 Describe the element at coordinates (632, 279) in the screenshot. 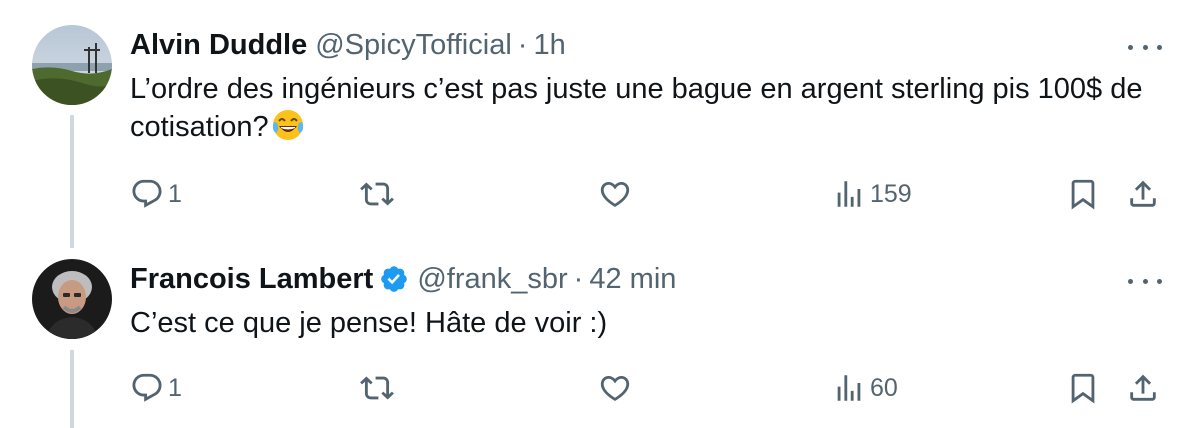

I see `timestamp: 42 min` at that location.